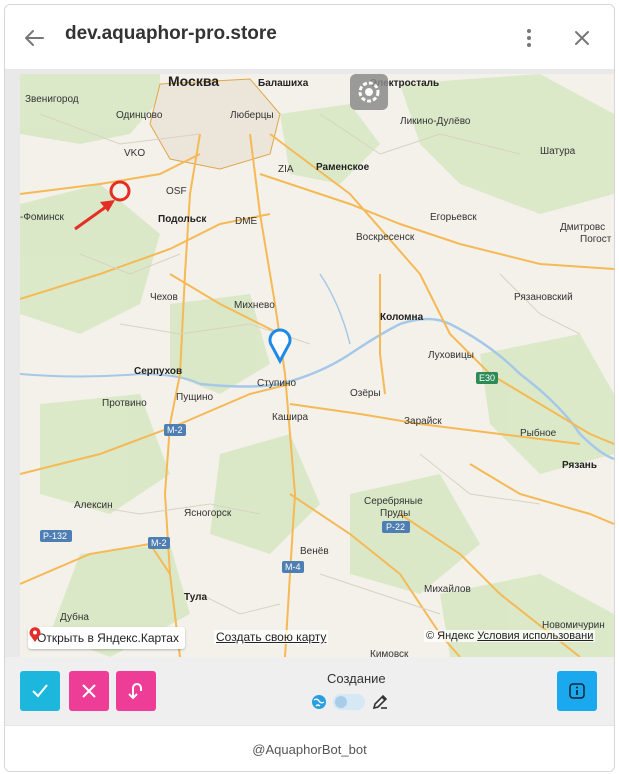 This screenshot has height=774, width=619. I want to click on open-in-yandex-link: Открыть в Яндекс.Картах, so click(106, 638).